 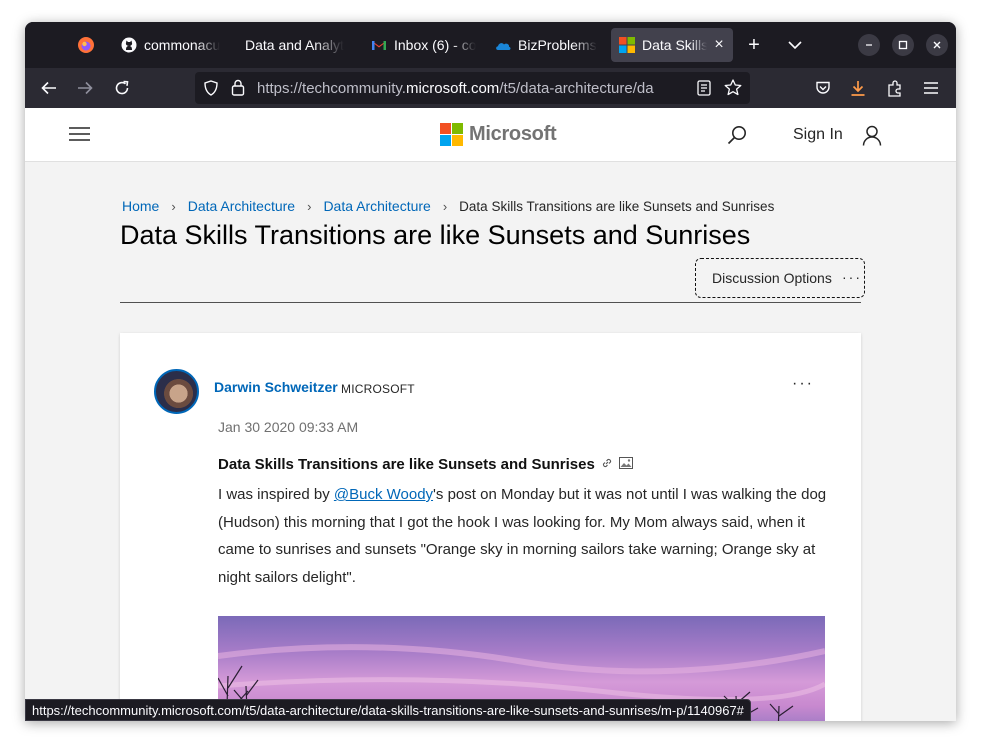 I want to click on hamburger-menu-icon, so click(x=79, y=136).